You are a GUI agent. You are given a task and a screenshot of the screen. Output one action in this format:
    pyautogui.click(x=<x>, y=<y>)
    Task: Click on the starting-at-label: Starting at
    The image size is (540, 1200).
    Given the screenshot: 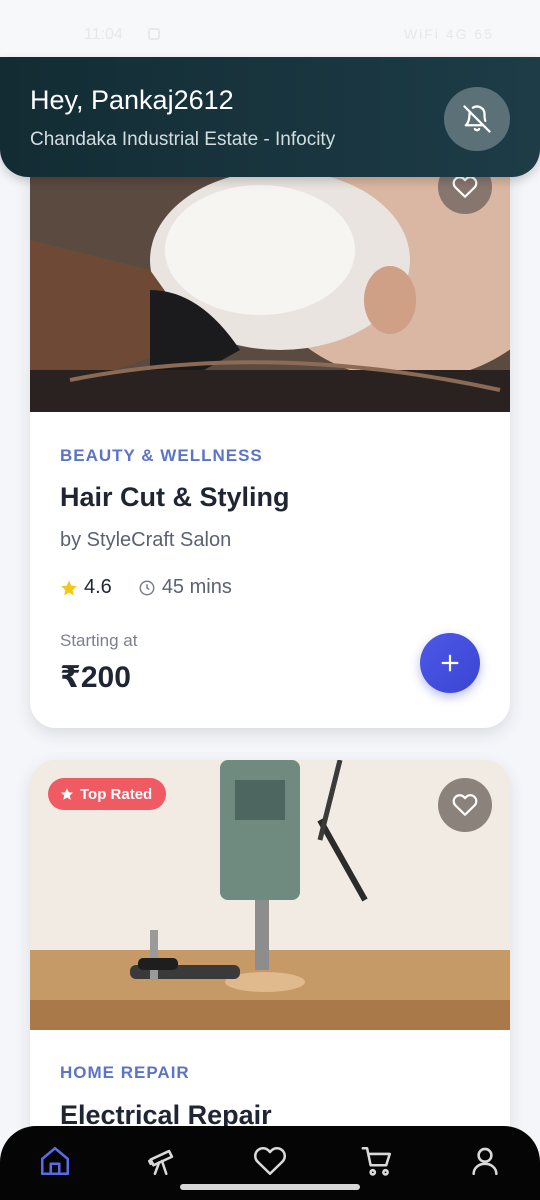 What is the action you would take?
    pyautogui.click(x=99, y=640)
    